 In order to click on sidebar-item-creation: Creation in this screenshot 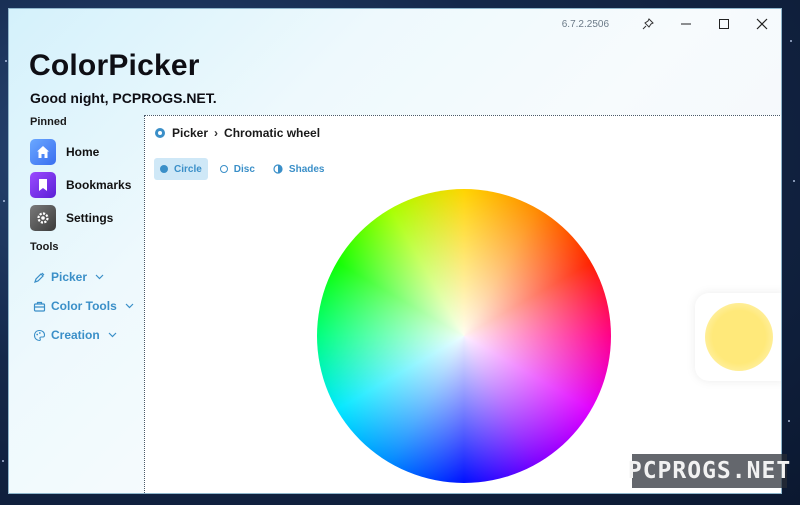, I will do `click(77, 335)`.